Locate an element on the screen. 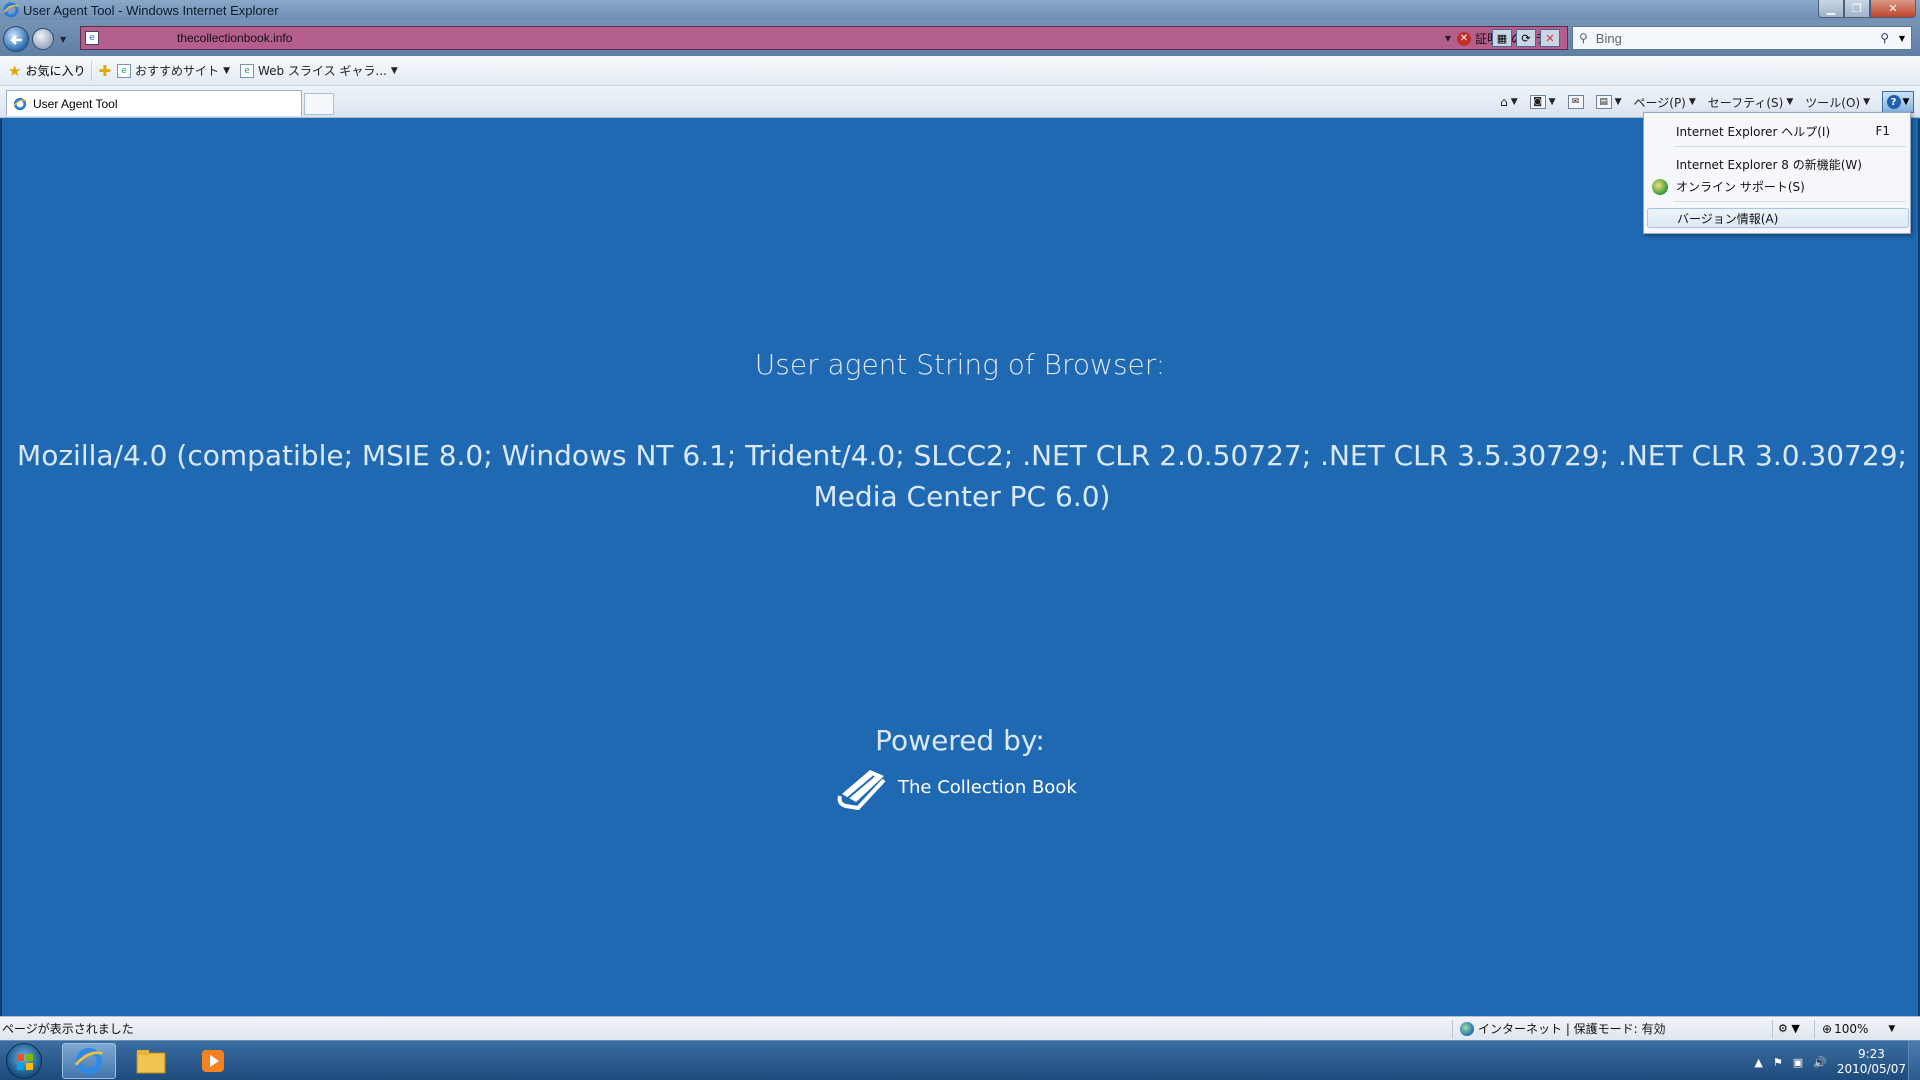 The image size is (1920, 1080). clock-date: 2010/05/07 is located at coordinates (1871, 1069).